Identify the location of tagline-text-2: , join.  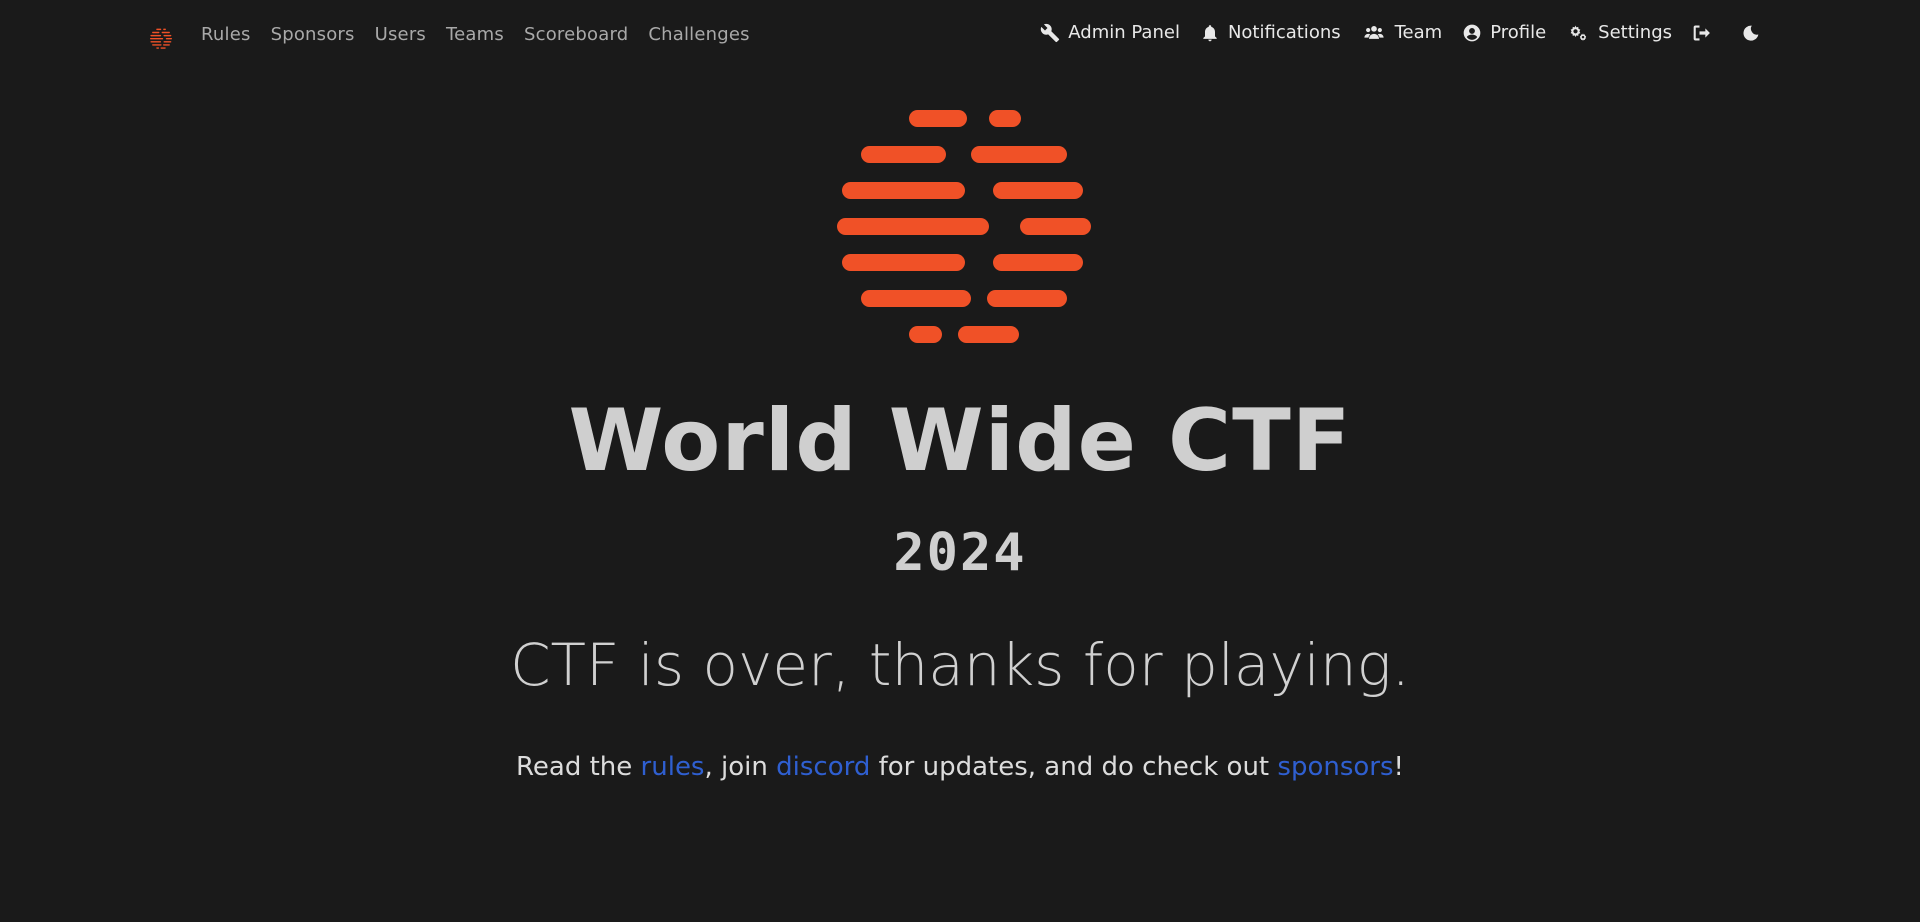
(740, 767).